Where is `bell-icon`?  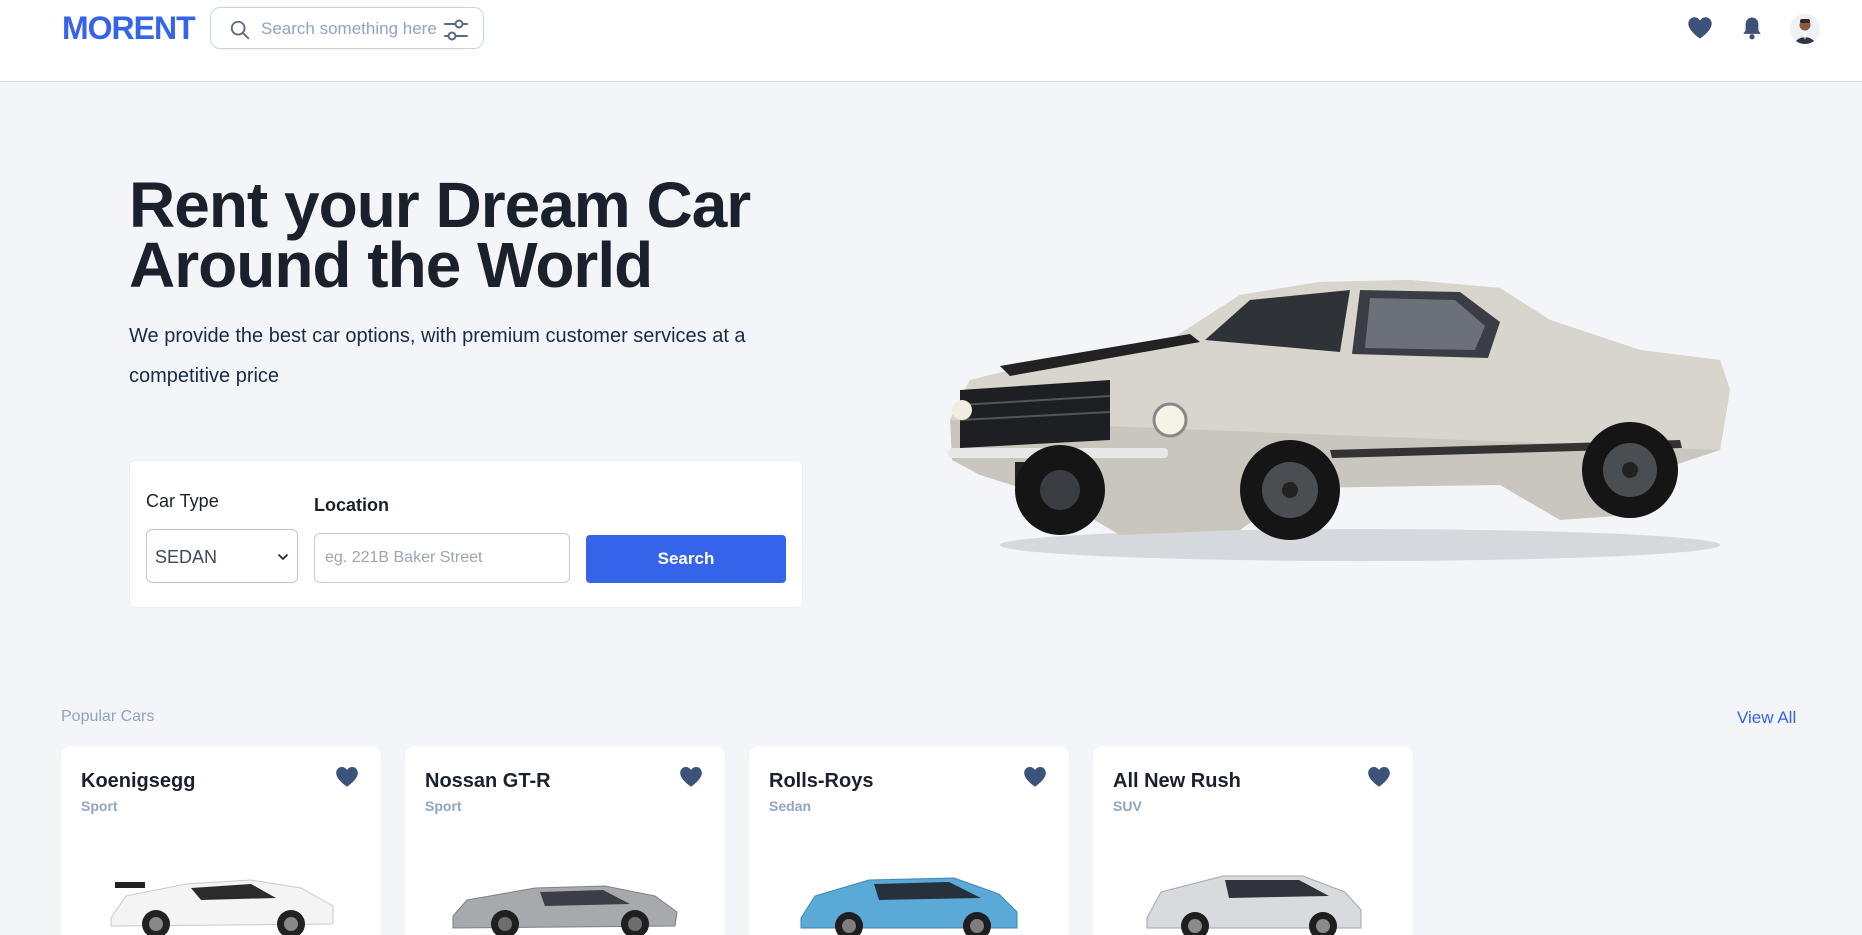 bell-icon is located at coordinates (1752, 28).